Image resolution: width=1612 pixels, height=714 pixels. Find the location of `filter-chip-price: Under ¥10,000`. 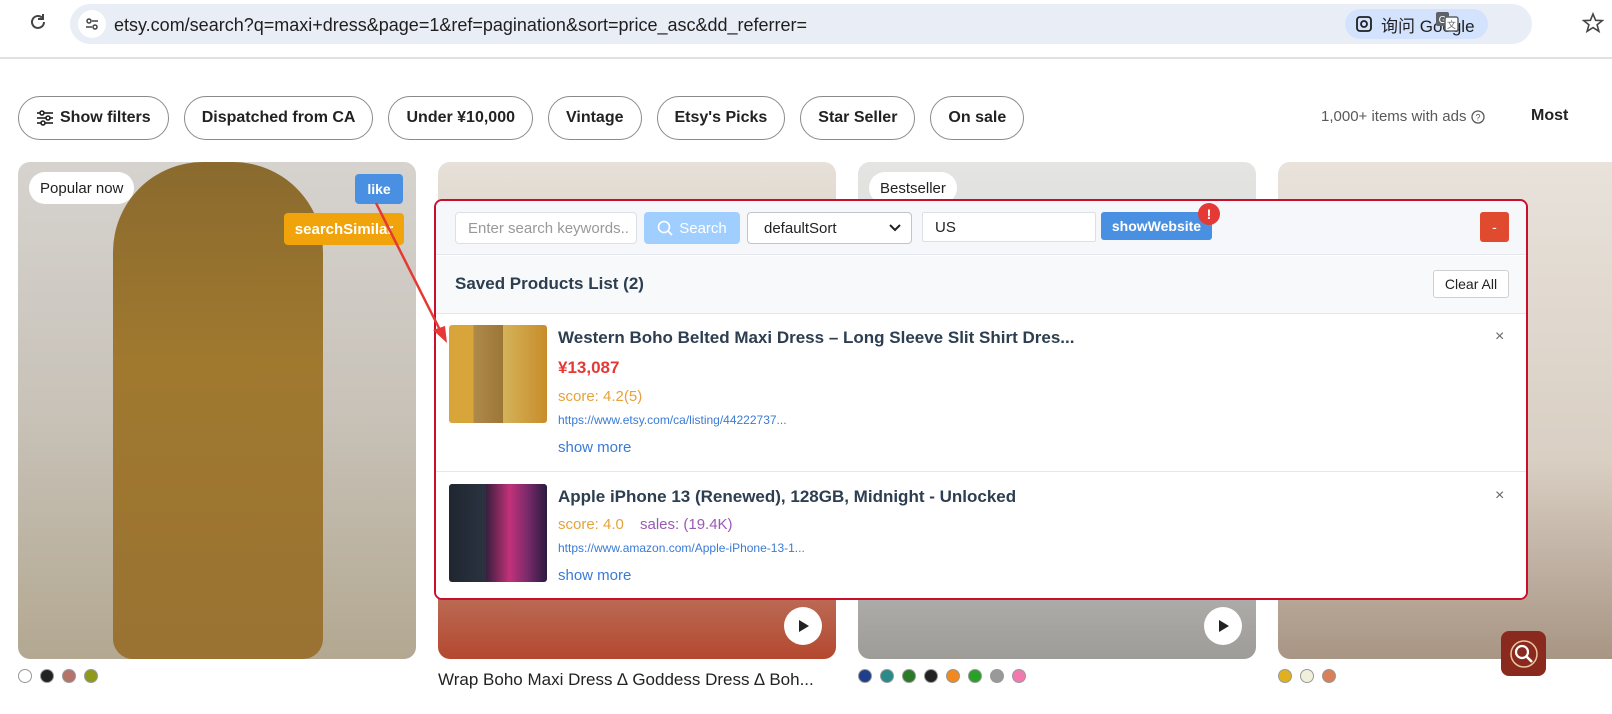

filter-chip-price: Under ¥10,000 is located at coordinates (460, 118).